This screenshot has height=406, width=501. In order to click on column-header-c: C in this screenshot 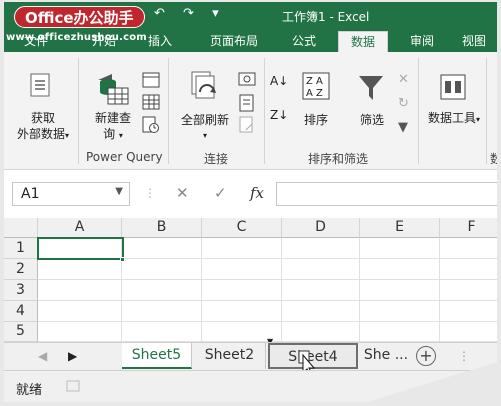, I will do `click(242, 228)`.